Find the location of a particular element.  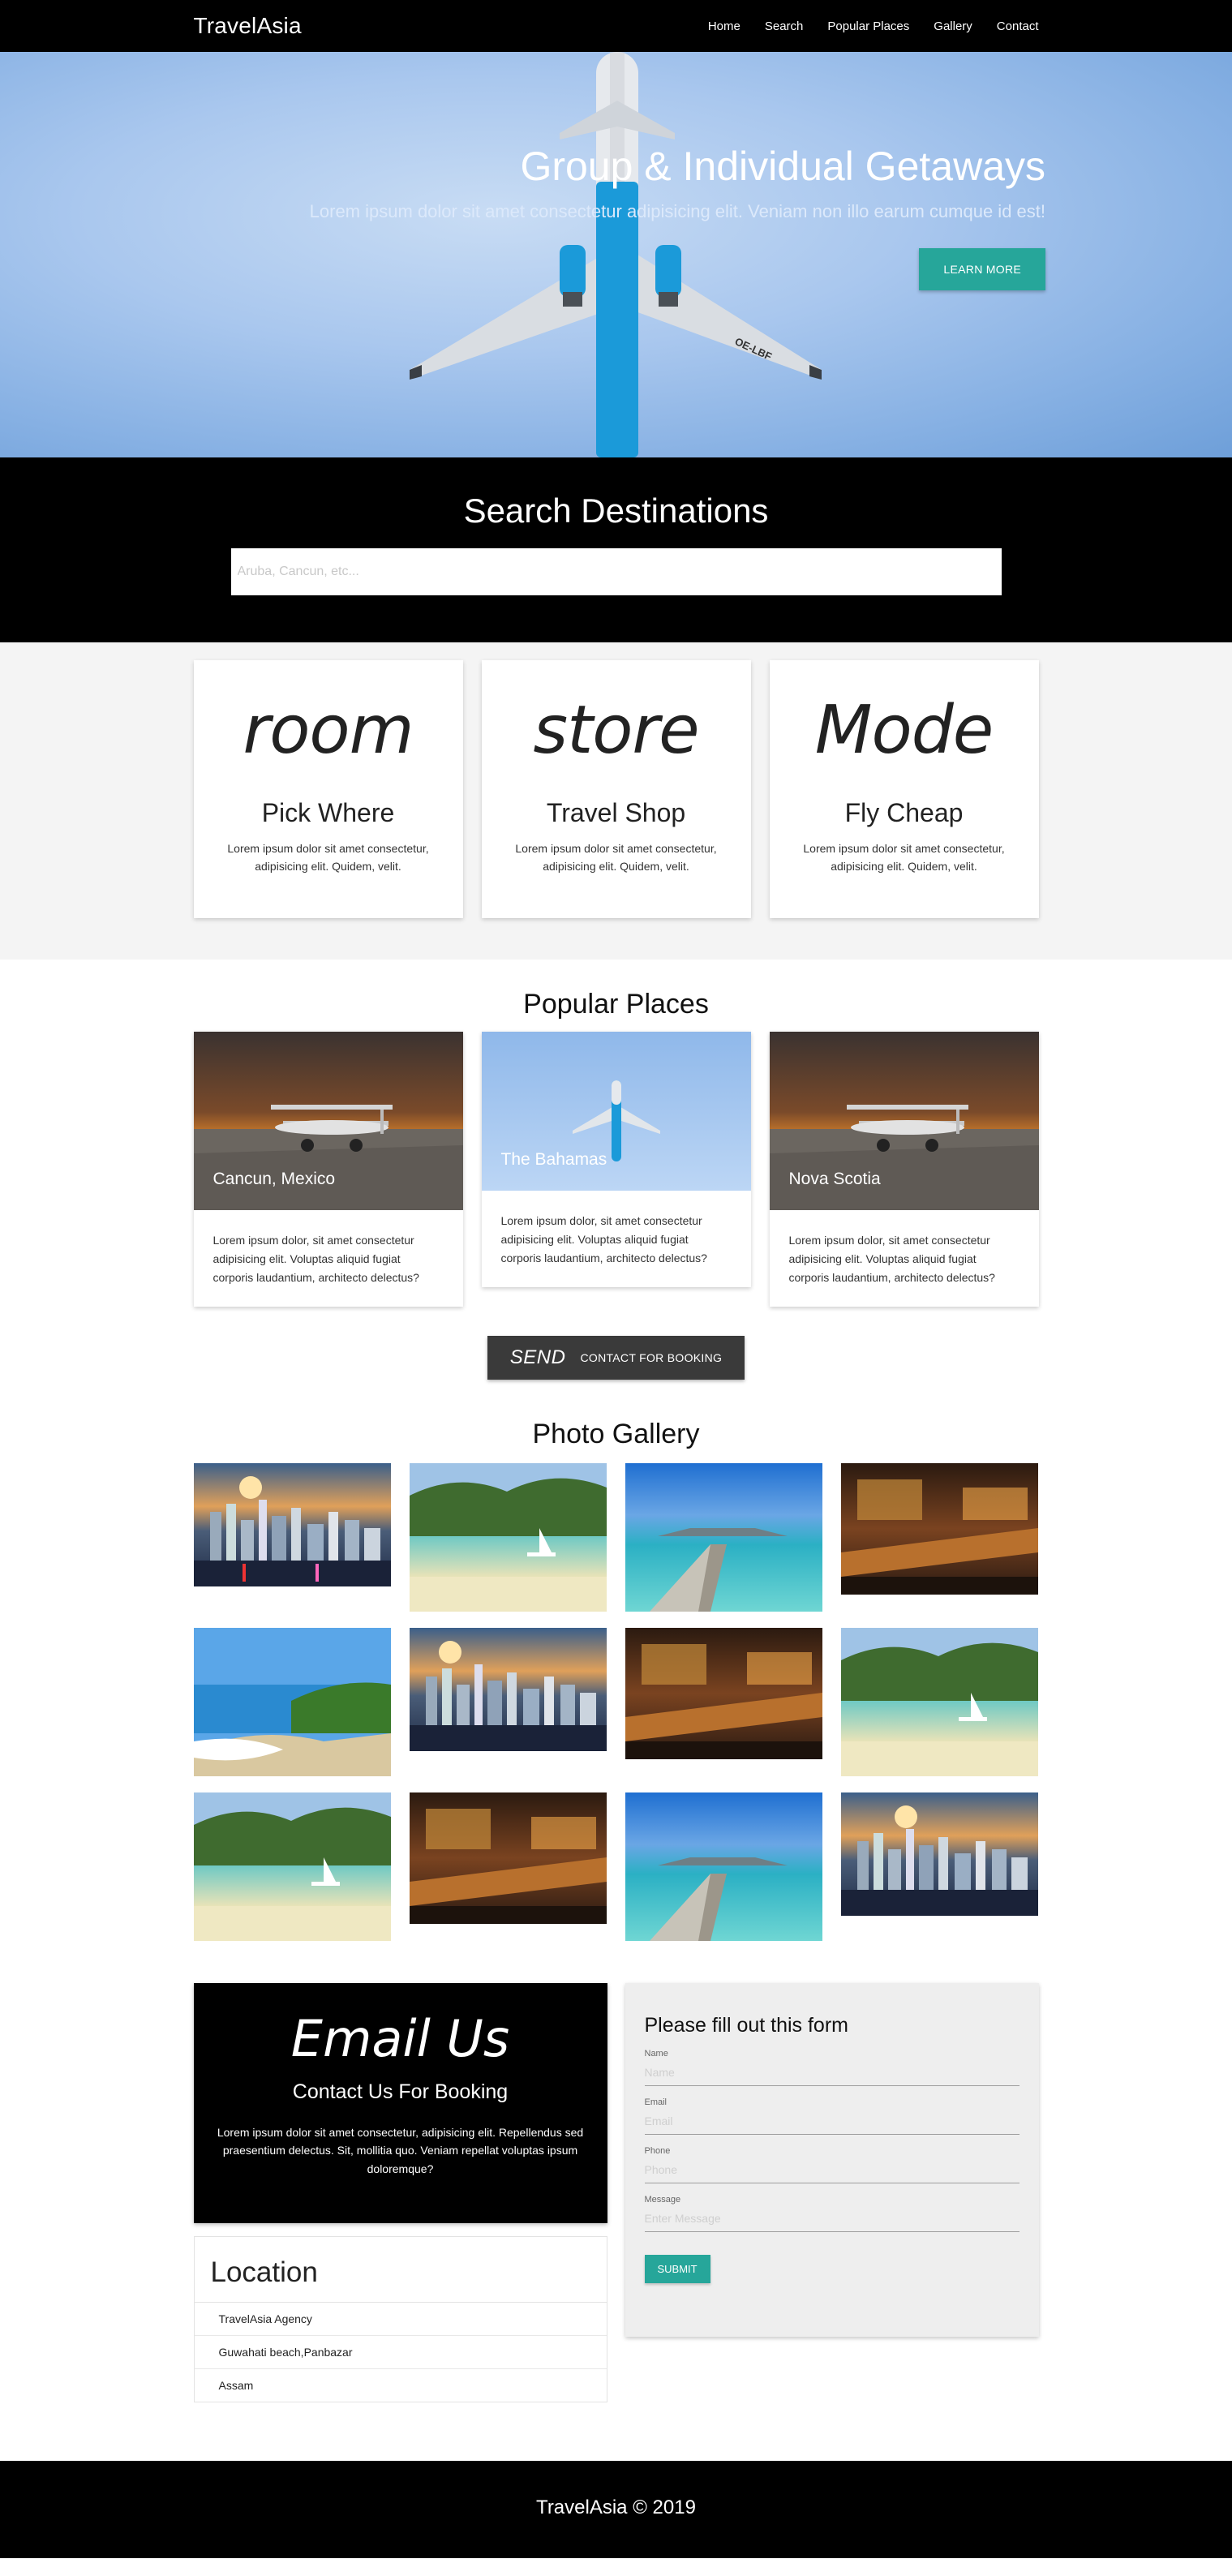

feature-title: Fly Cheap is located at coordinates (904, 812).